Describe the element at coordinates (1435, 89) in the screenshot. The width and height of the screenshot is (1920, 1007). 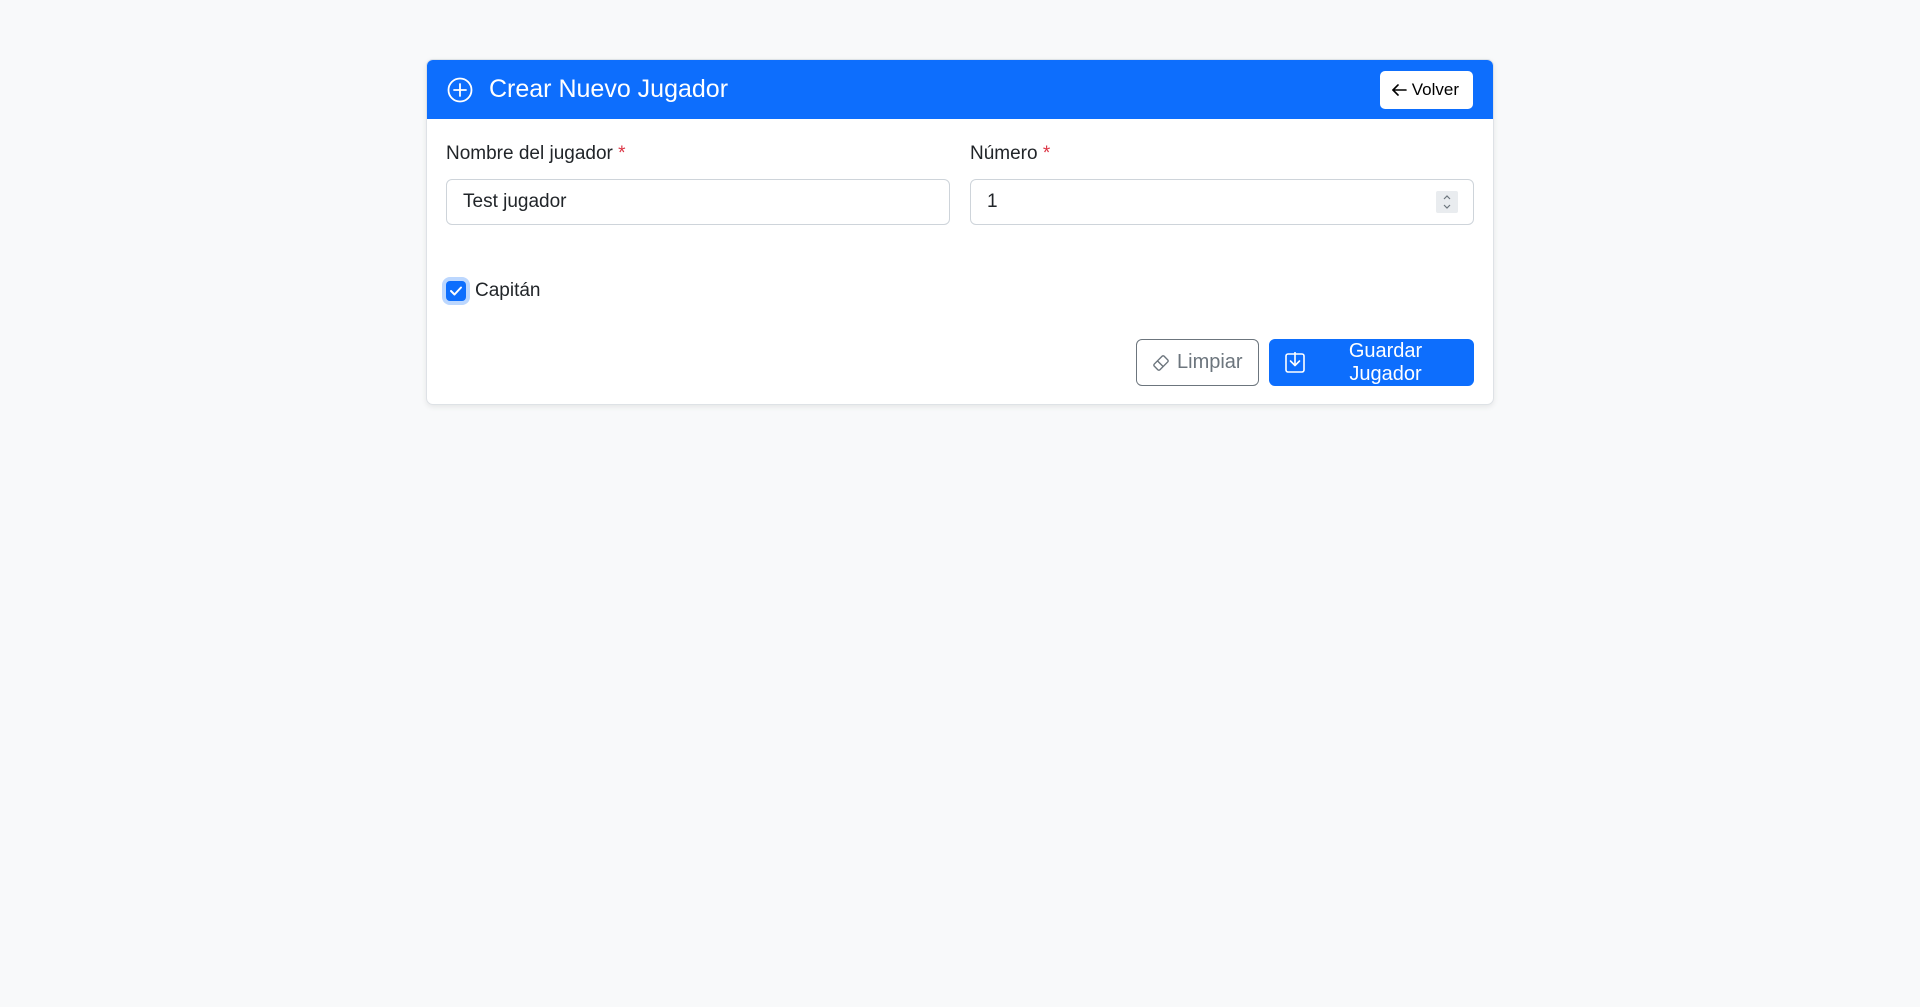
I see `back-button-label: Volver` at that location.